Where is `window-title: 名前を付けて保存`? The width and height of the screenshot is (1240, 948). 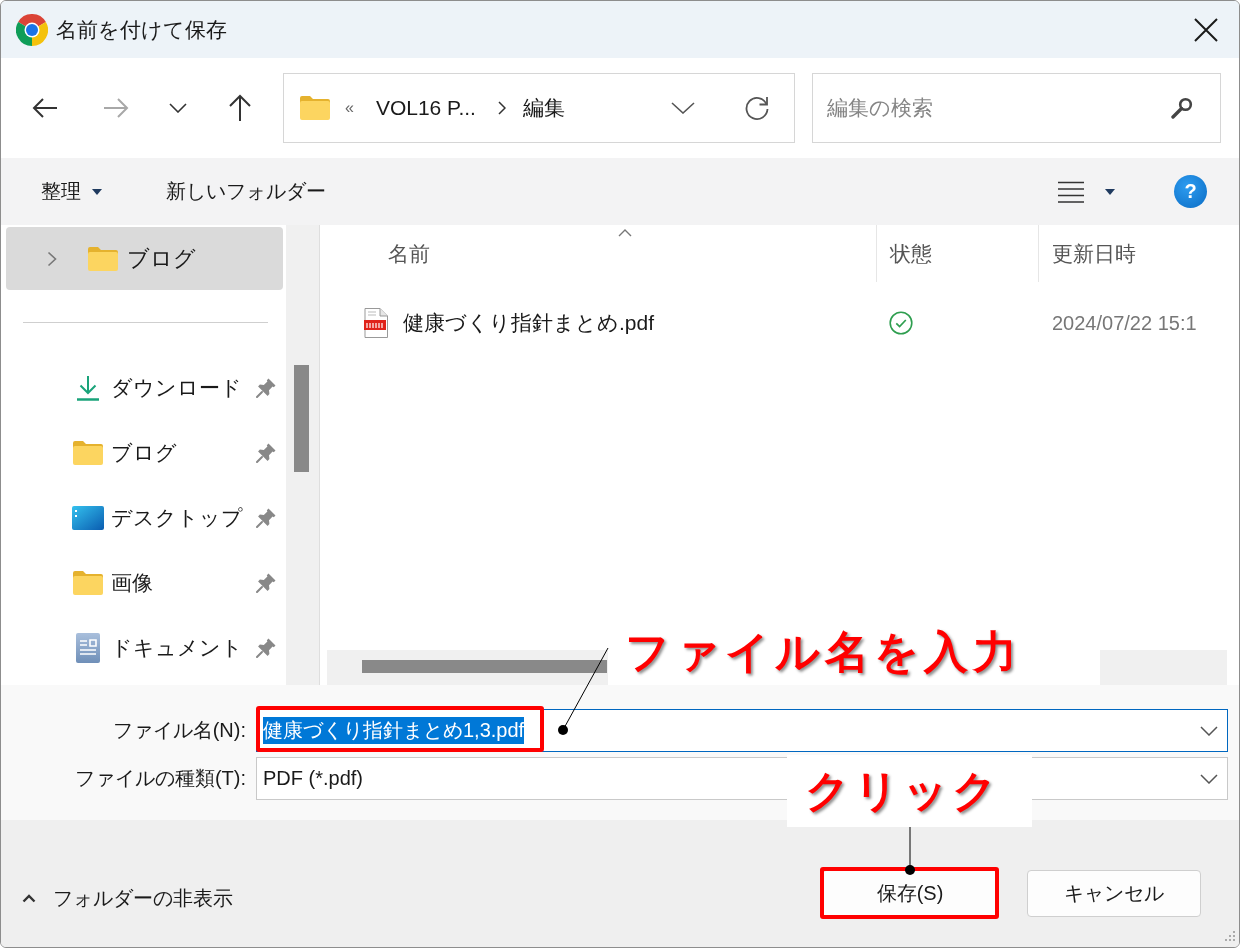
window-title: 名前を付けて保存 is located at coordinates (141, 29).